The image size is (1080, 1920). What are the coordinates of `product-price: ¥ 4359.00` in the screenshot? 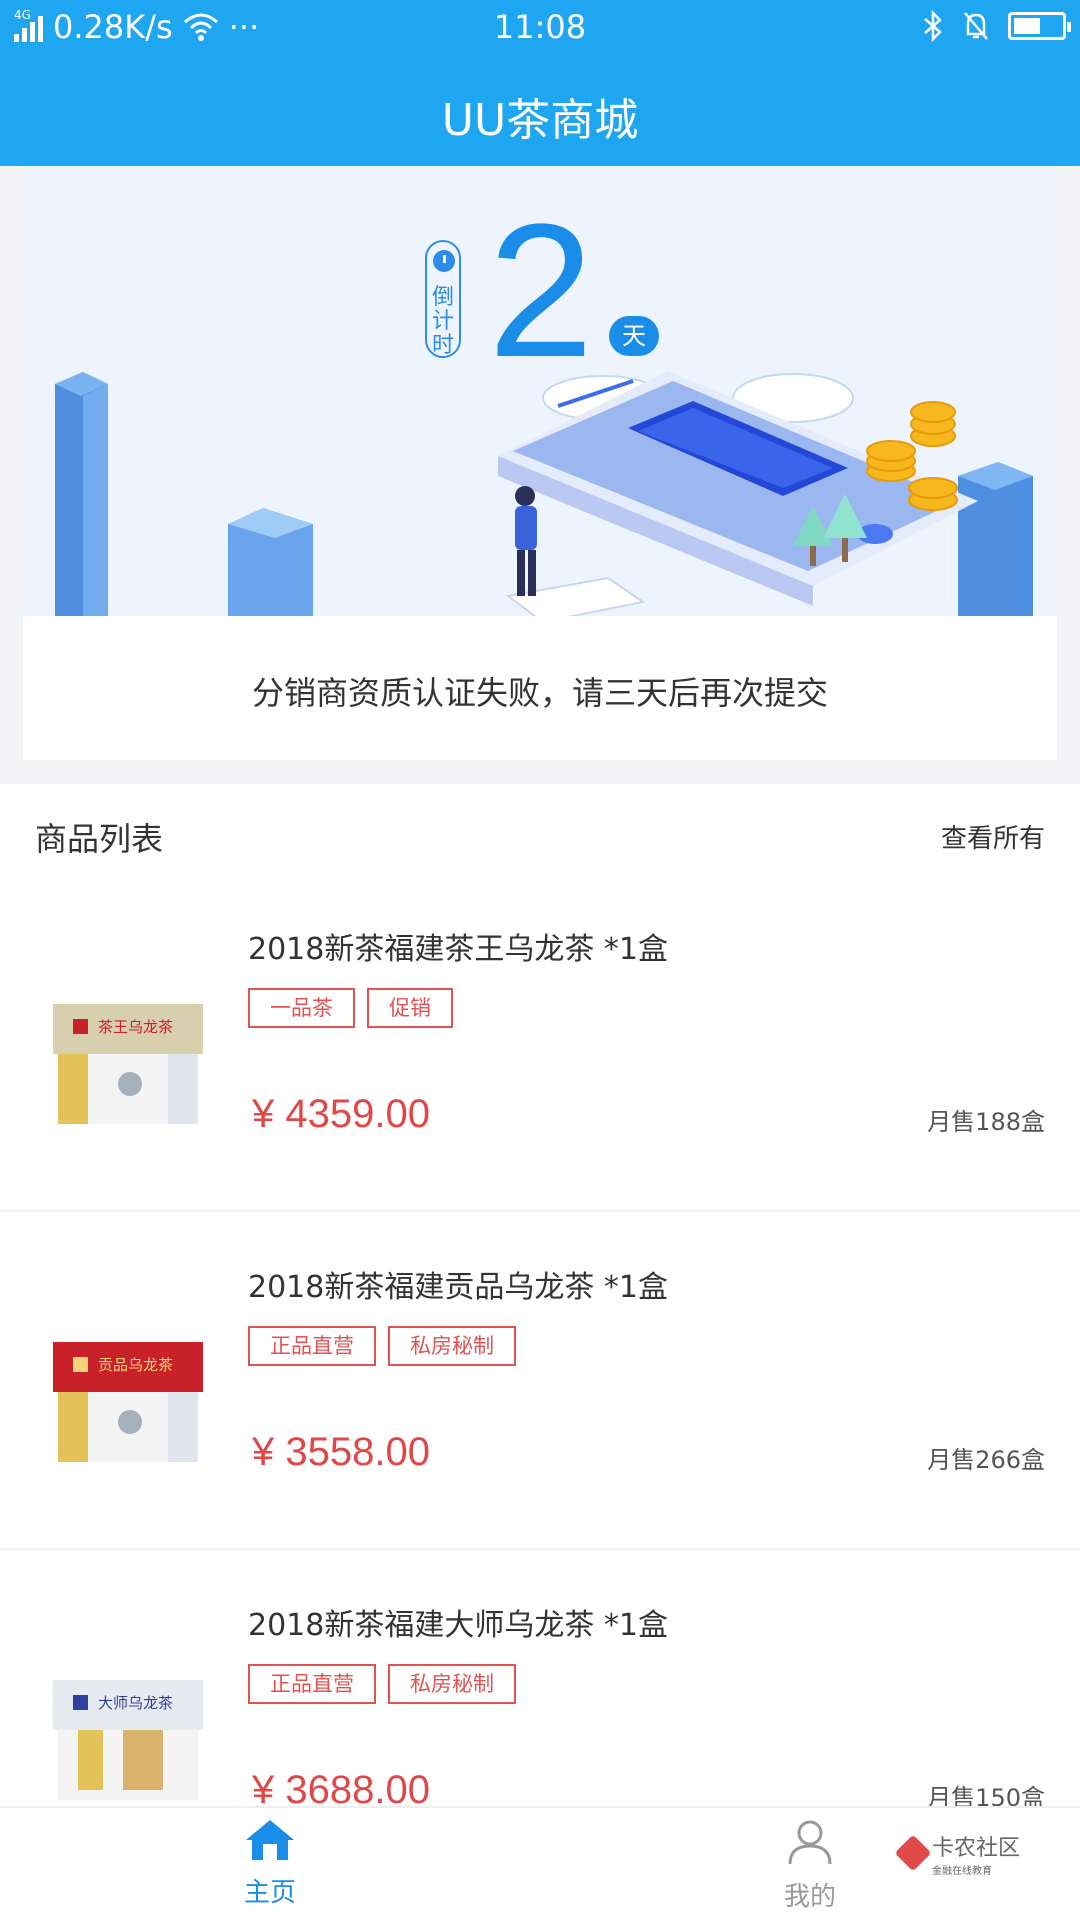 It's located at (341, 1114).